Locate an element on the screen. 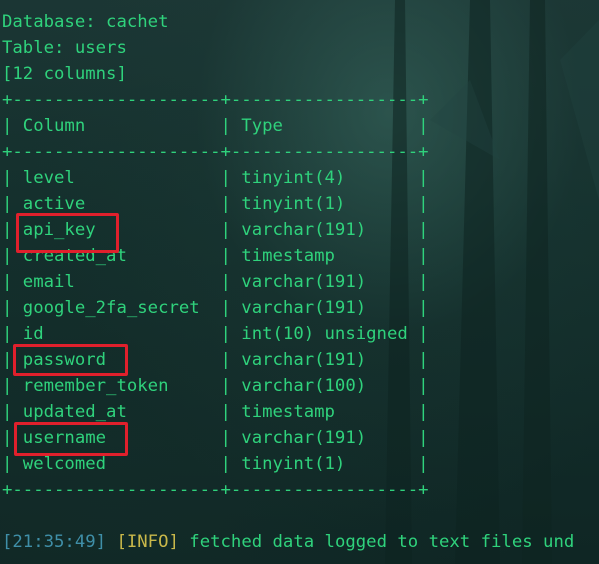 Image resolution: width=599 pixels, height=564 pixels. database-line: Database: cachet is located at coordinates (85, 22).